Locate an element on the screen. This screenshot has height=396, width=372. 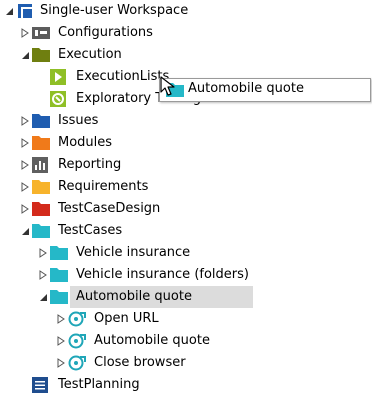
workspace-icon is located at coordinates (25, 11).